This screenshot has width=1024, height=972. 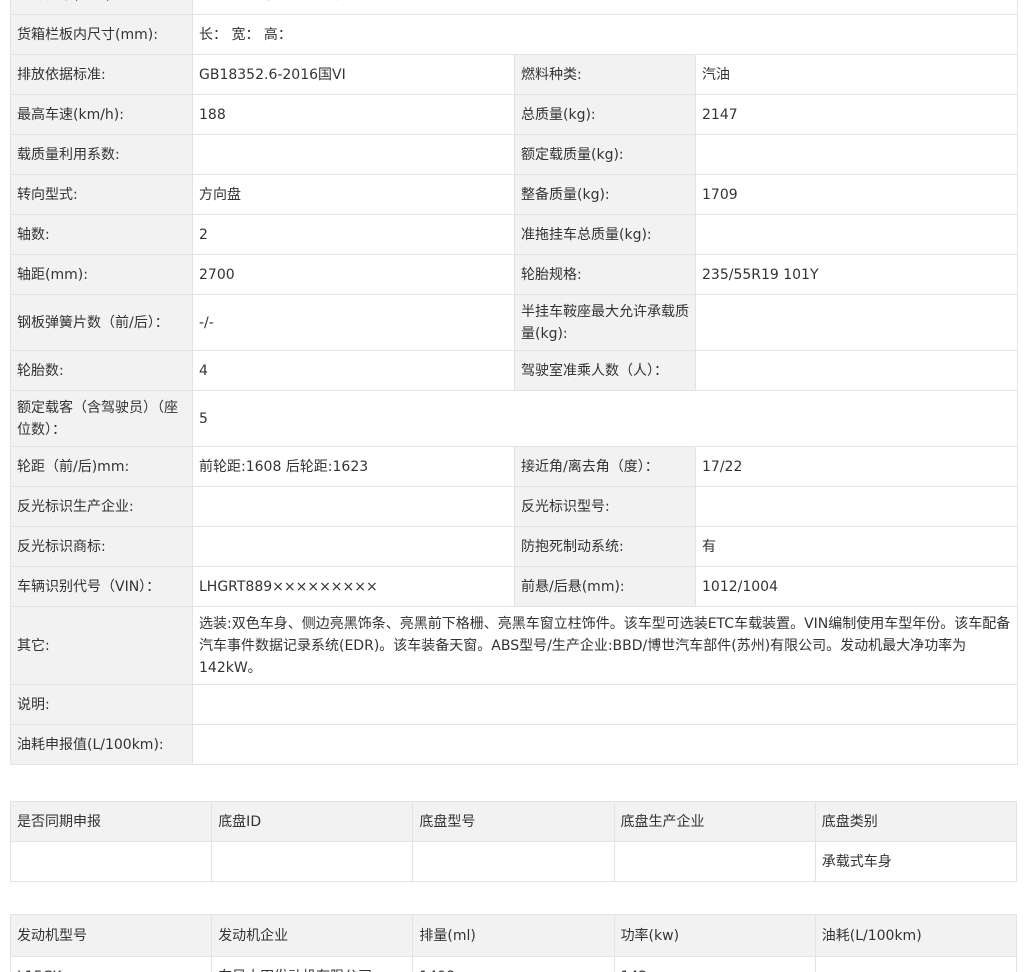 I want to click on spec-row-notes: 说明:, so click(x=514, y=704).